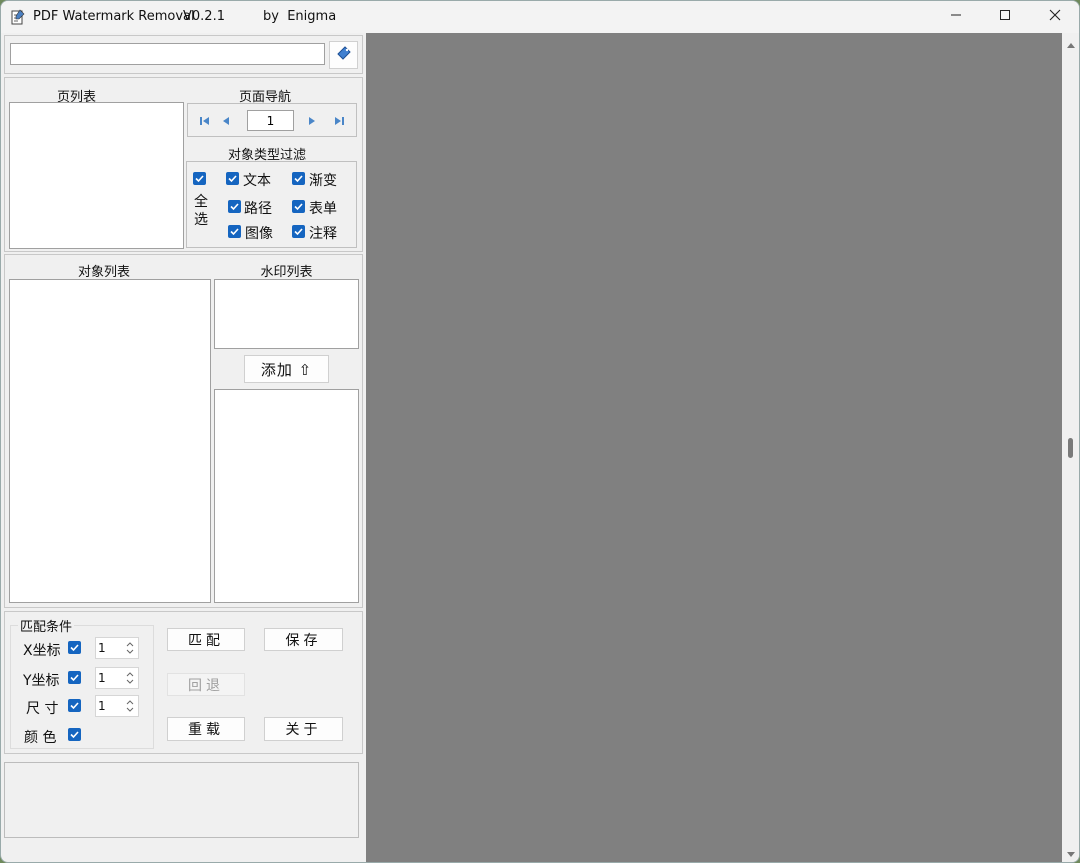  I want to click on maximize-button, so click(1005, 17).